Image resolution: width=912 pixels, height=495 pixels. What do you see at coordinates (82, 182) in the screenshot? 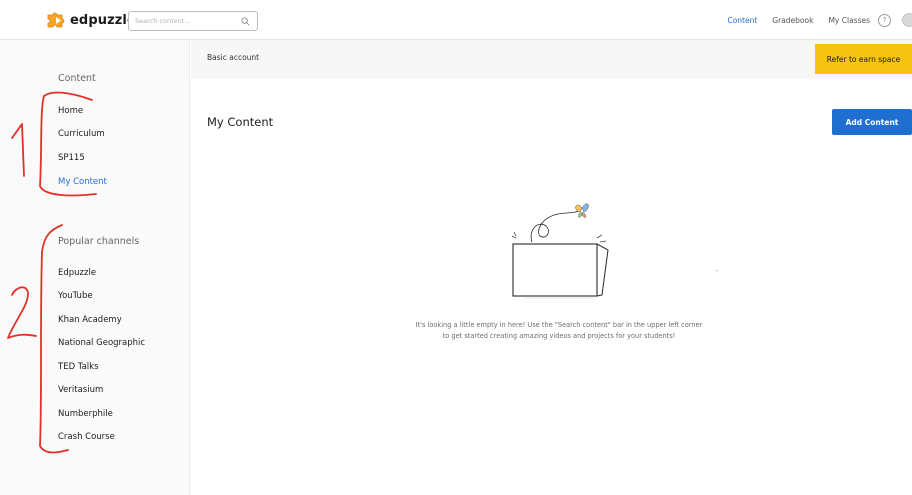
I see `sidebar-item-my-content: My Content` at bounding box center [82, 182].